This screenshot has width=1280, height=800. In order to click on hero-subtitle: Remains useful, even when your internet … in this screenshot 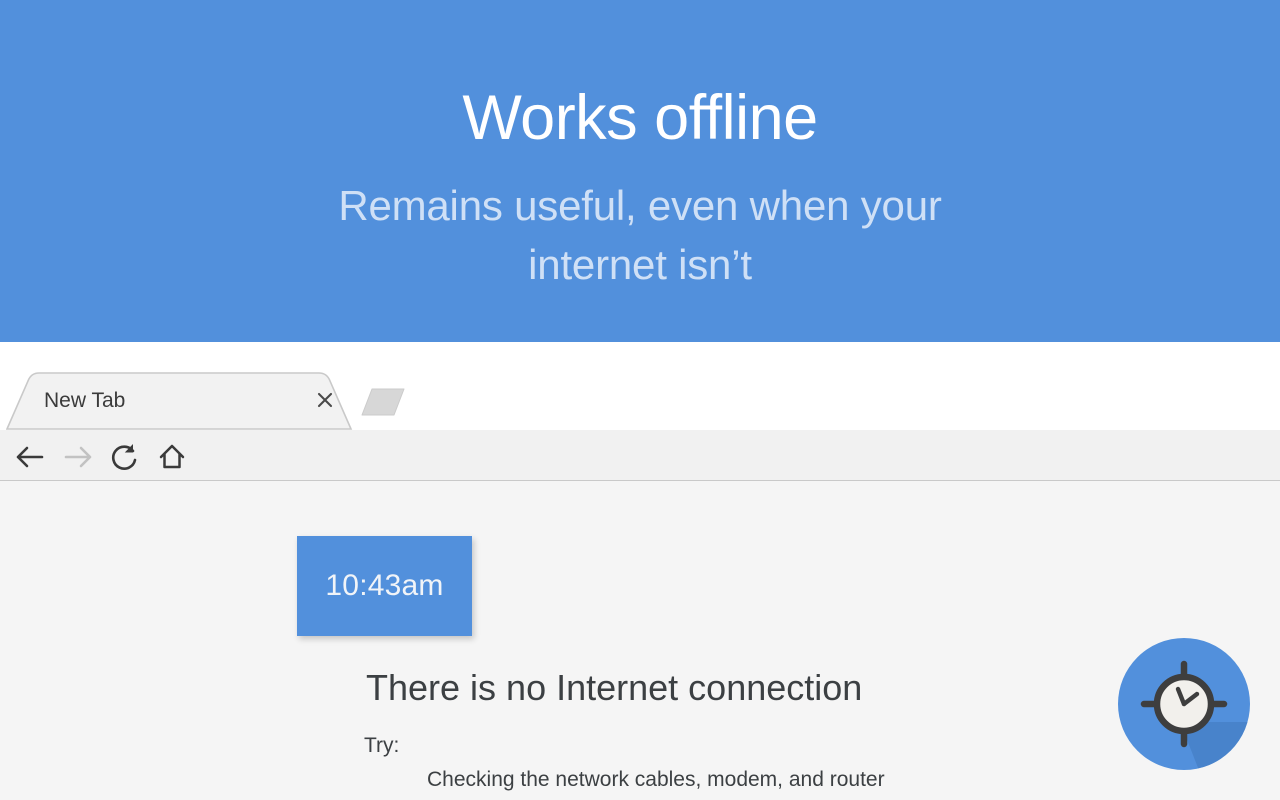, I will do `click(640, 235)`.